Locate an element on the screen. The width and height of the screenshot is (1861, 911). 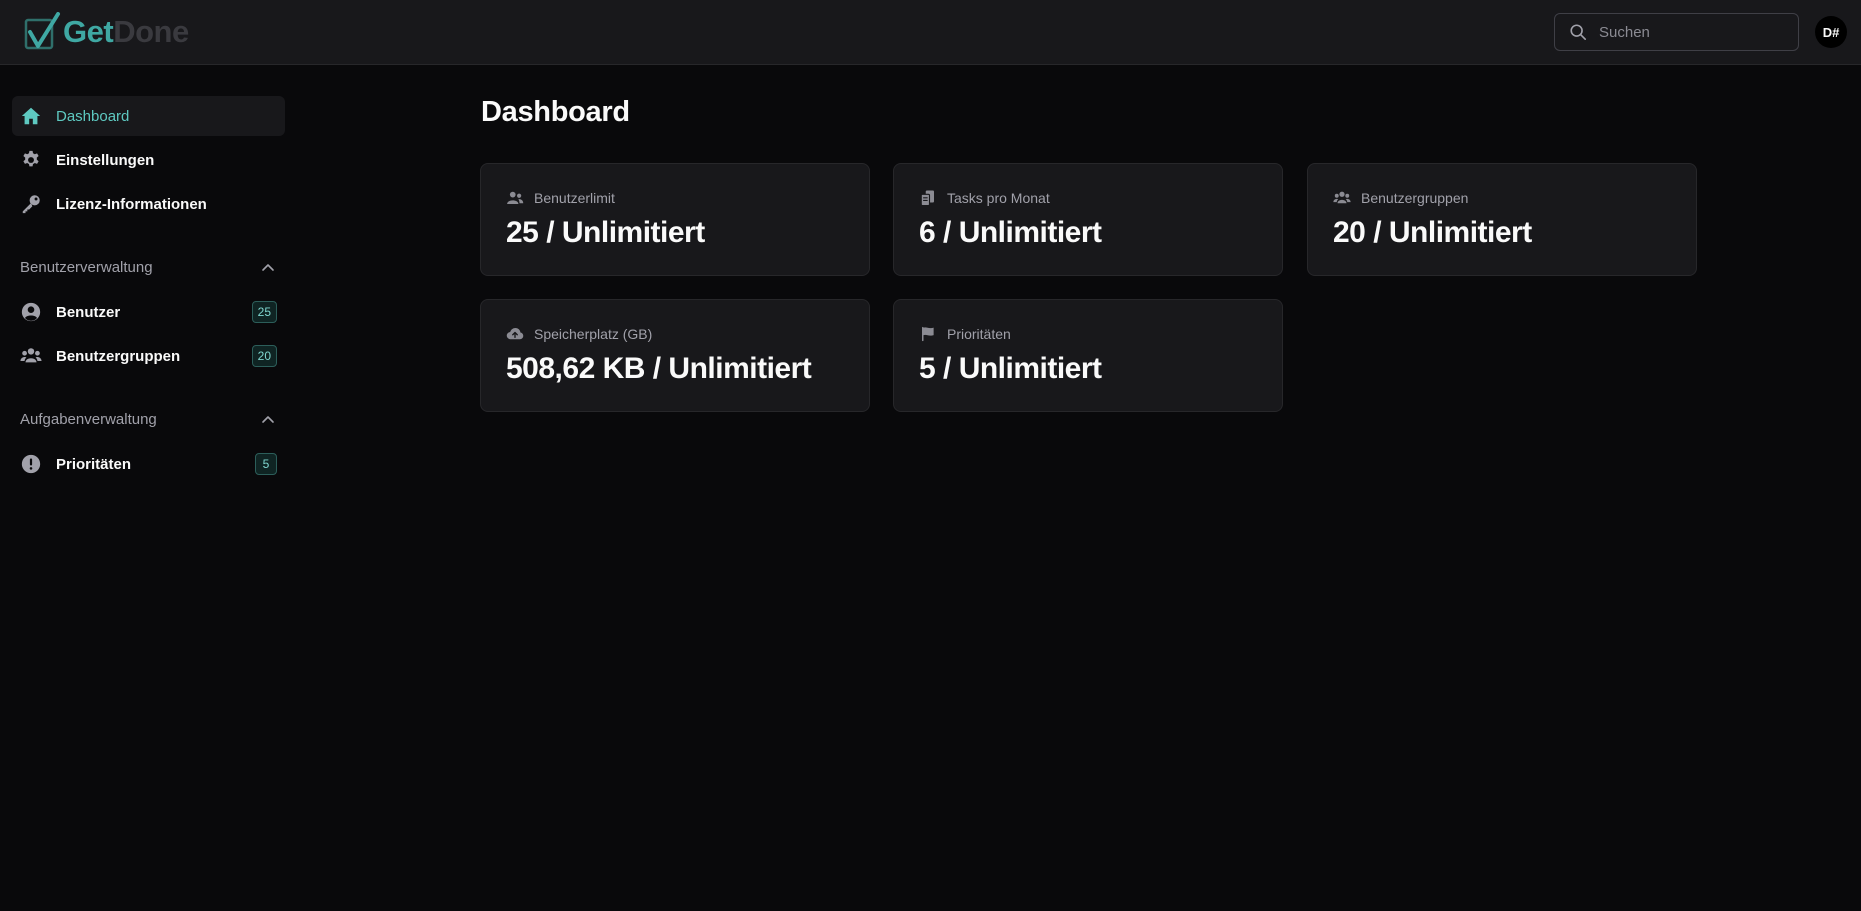
section-title: Benutzerverwaltung is located at coordinates (86, 267).